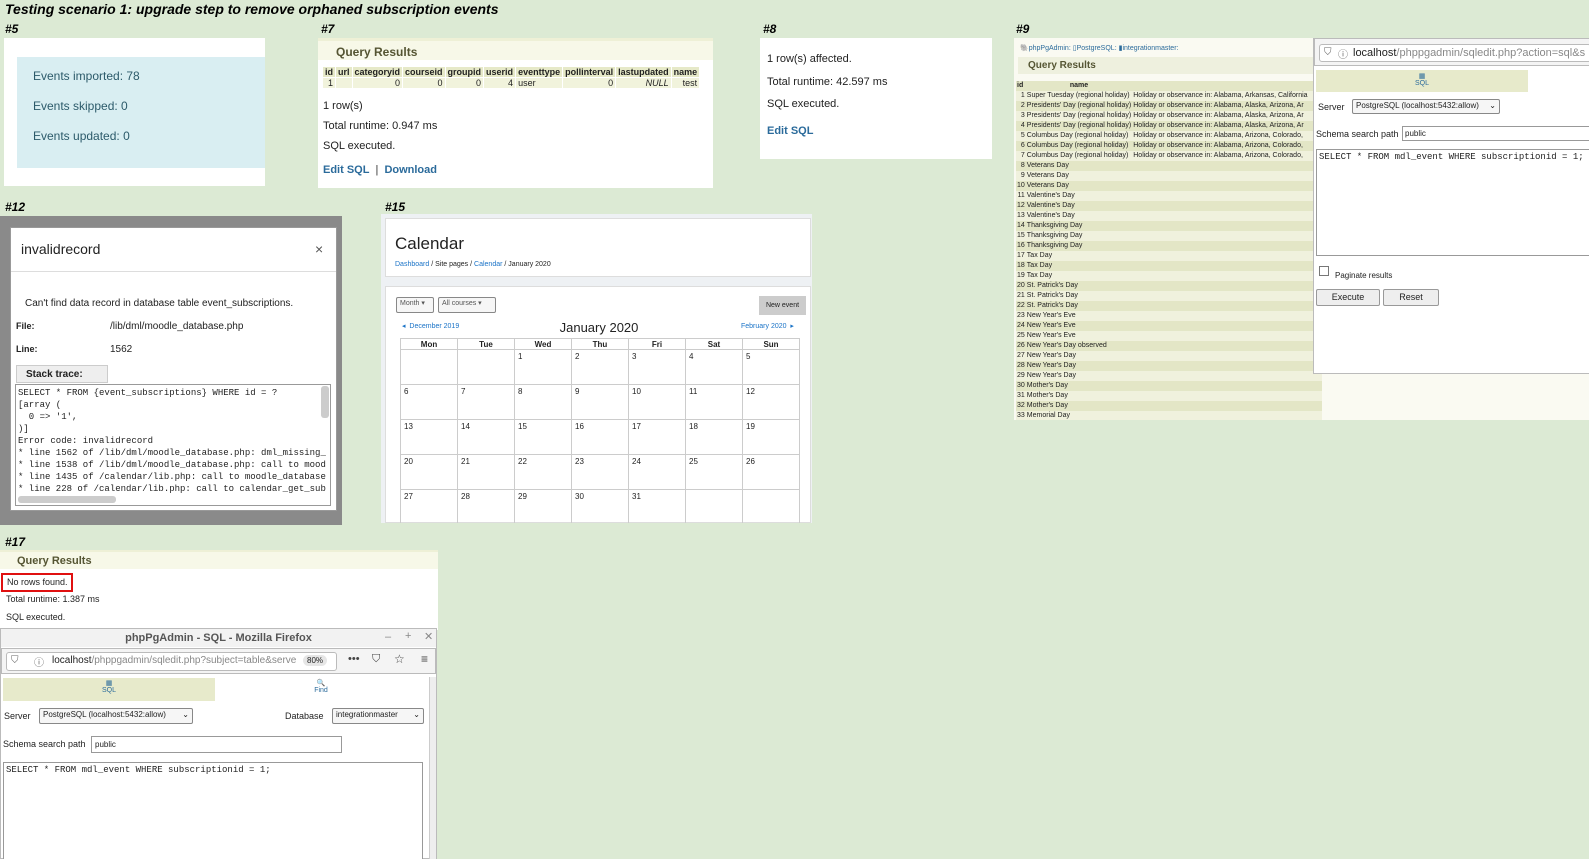 Image resolution: width=1589 pixels, height=859 pixels. I want to click on execute-button: Execute, so click(1348, 297).